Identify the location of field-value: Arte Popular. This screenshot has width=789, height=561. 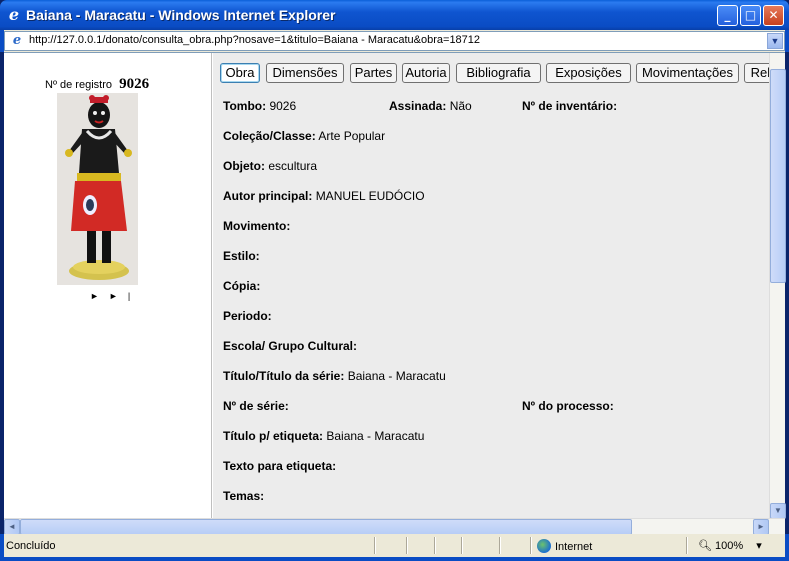
(352, 136).